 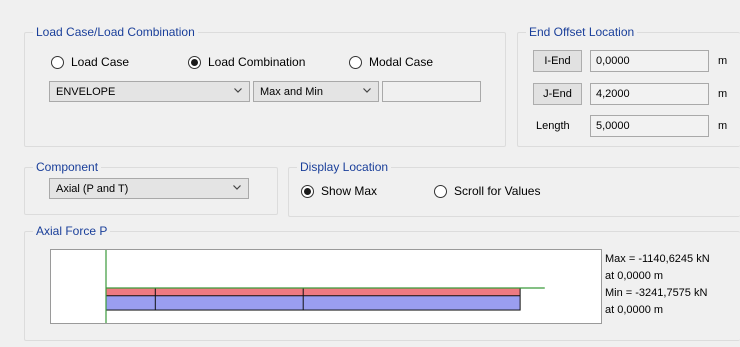 What do you see at coordinates (723, 61) in the screenshot?
I see `i-end-unit: m` at bounding box center [723, 61].